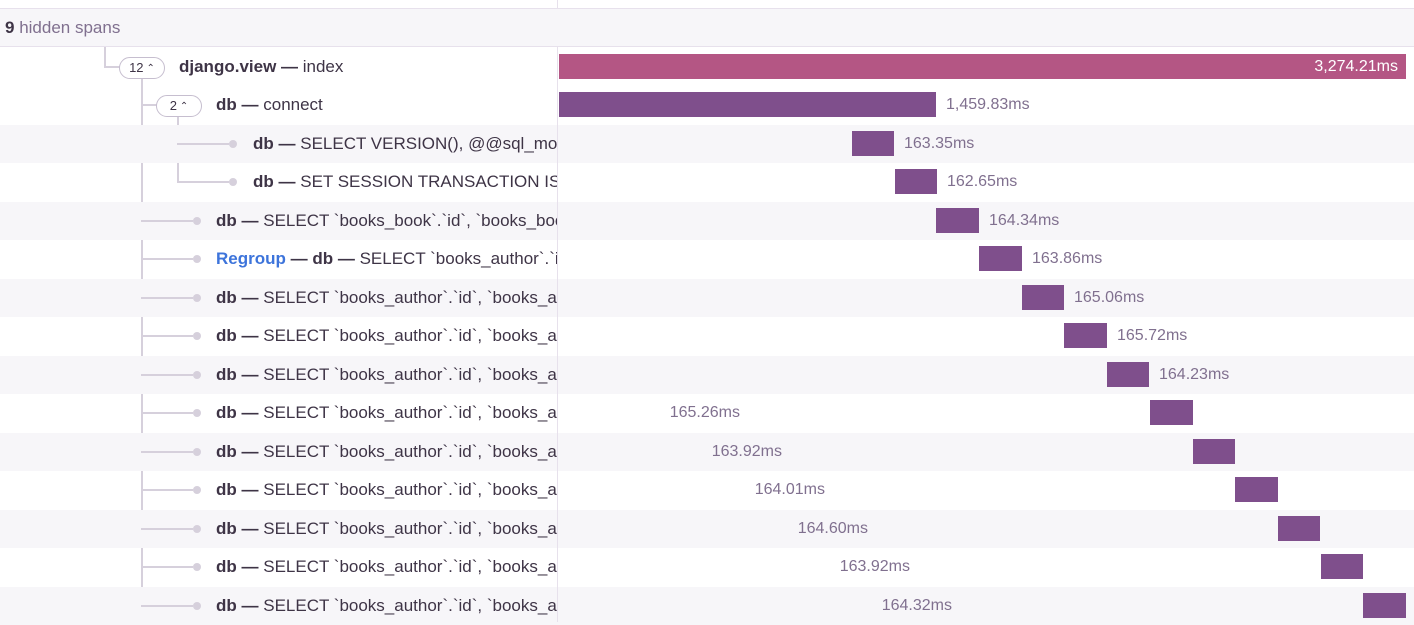  Describe the element at coordinates (707, 28) in the screenshot. I see `hidden-spans-toggle: 9 hidden spans` at that location.